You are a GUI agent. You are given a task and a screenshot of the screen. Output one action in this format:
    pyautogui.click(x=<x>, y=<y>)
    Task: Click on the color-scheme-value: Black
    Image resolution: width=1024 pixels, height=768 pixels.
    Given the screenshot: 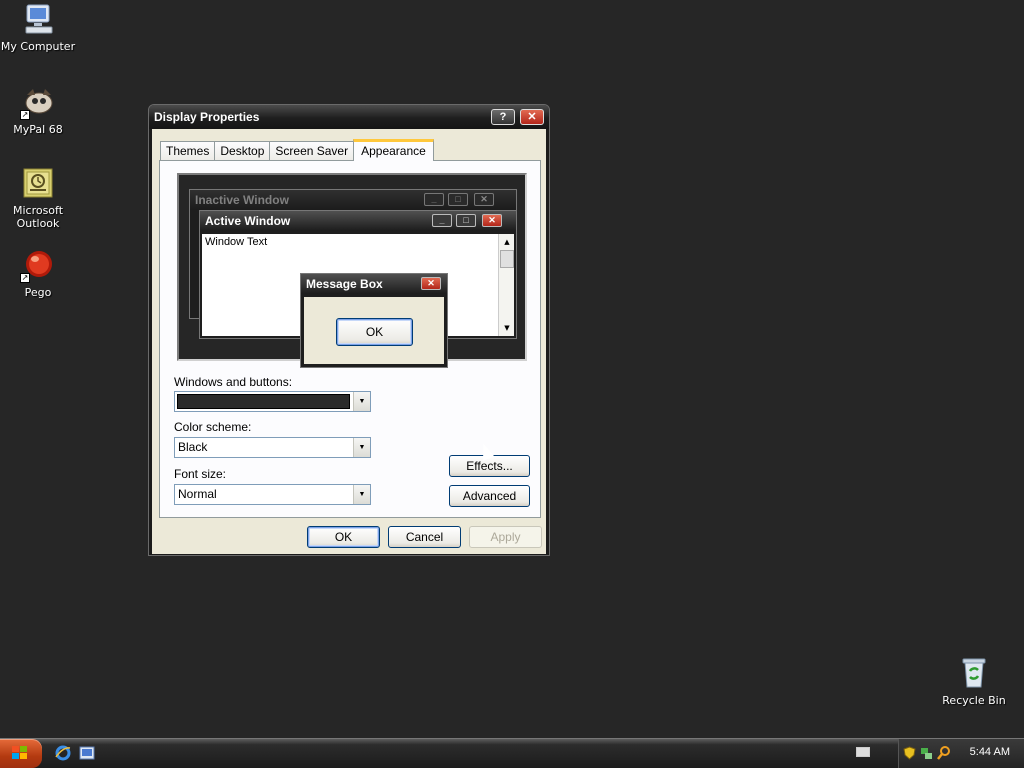 What is the action you would take?
    pyautogui.click(x=193, y=447)
    